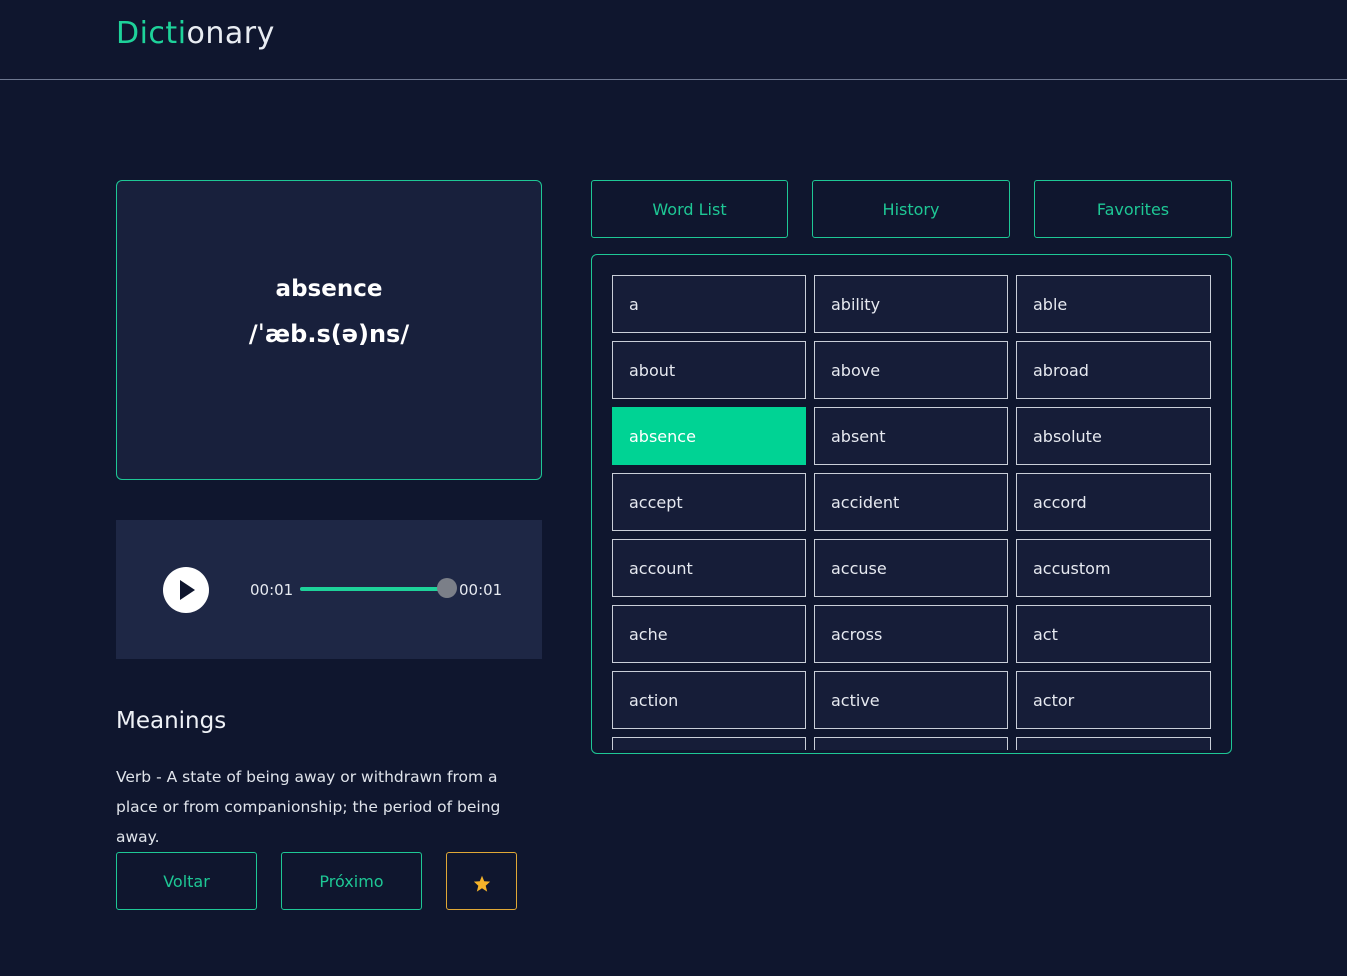  Describe the element at coordinates (911, 209) in the screenshot. I see `tab-history: History` at that location.